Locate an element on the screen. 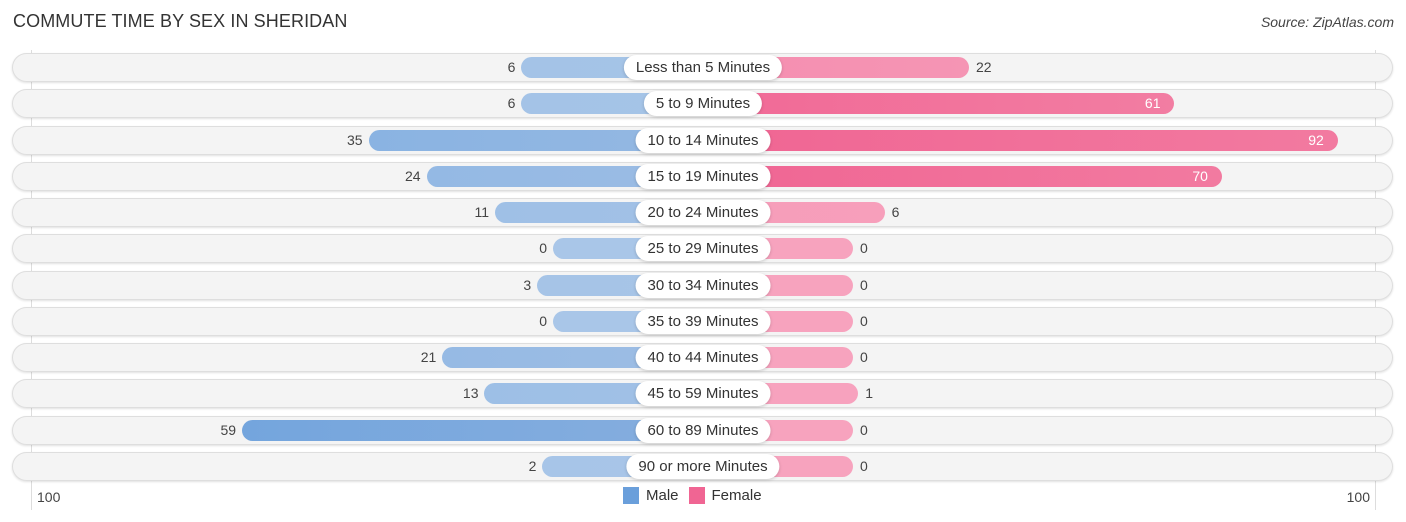 The height and width of the screenshot is (522, 1406). legend-swatch-female is located at coordinates (696, 495).